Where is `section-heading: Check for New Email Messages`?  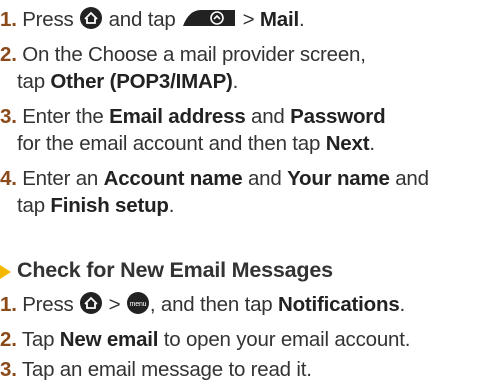
section-heading: Check for New Email Messages is located at coordinates (175, 270).